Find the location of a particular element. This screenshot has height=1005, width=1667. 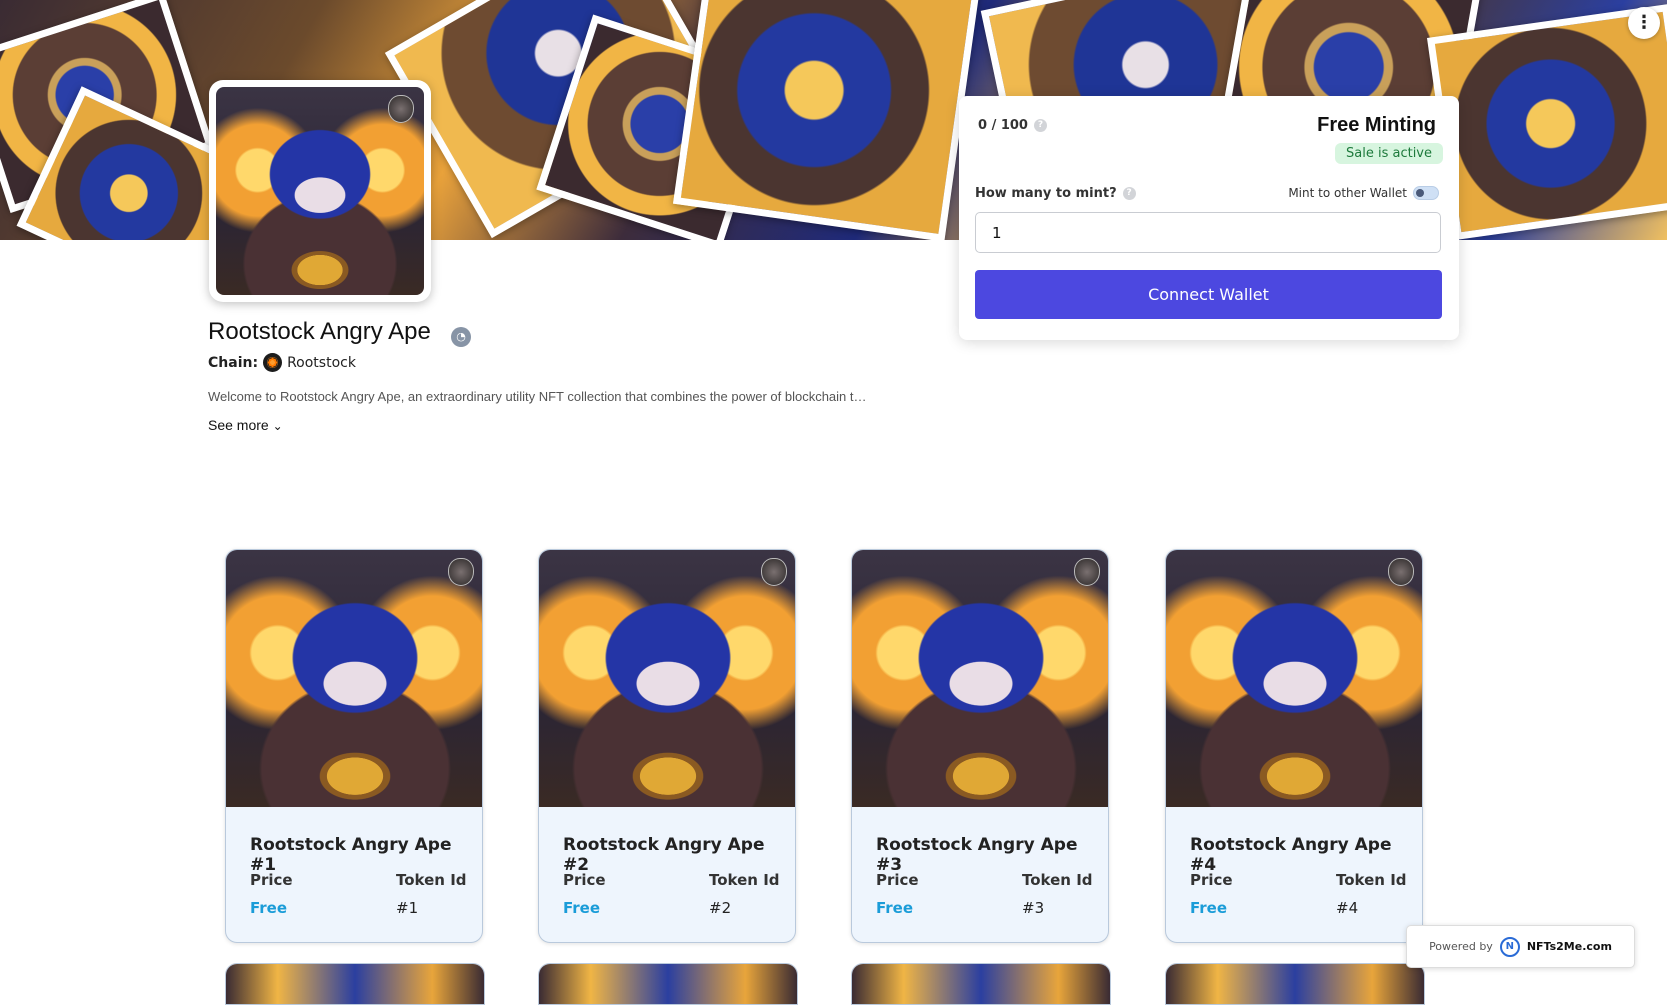

rootstock-icon is located at coordinates (273, 362).